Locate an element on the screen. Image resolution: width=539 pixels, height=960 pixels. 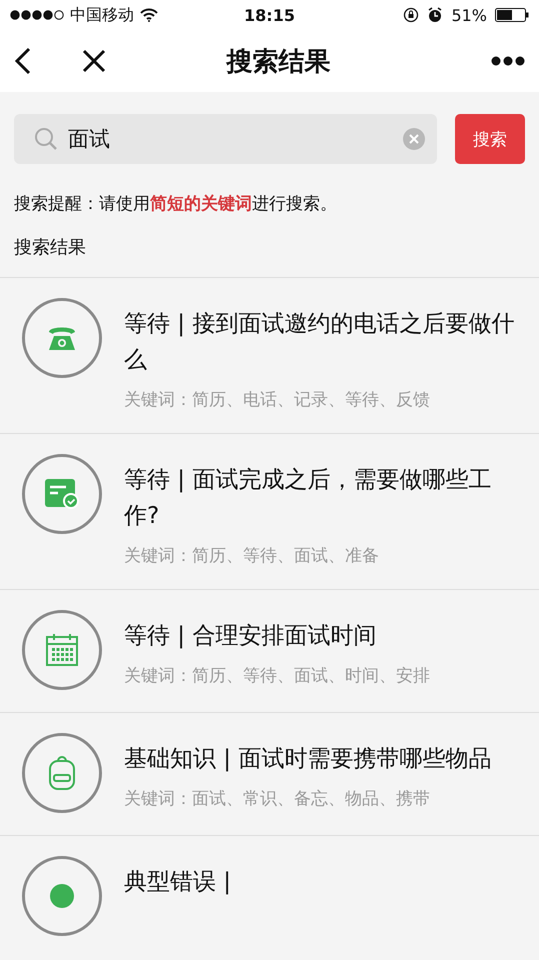
document-check-icon is located at coordinates (62, 494).